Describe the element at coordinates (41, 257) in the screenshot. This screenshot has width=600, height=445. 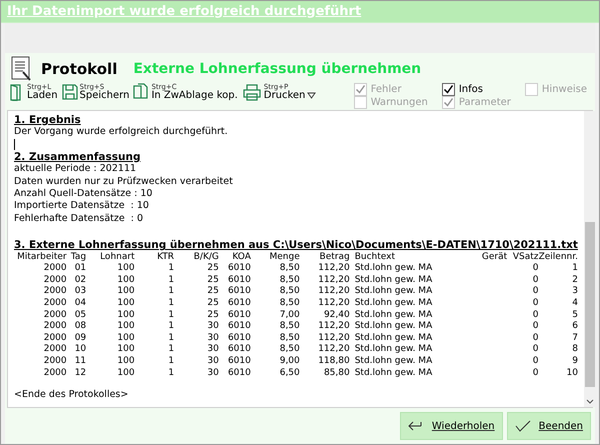
I see `column-header: Mitarbeiter` at that location.